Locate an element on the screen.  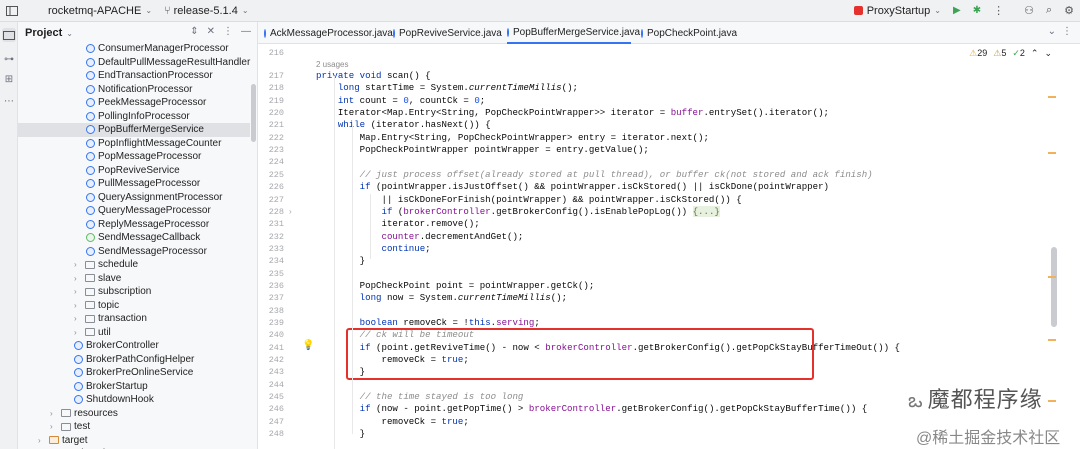
tree-item: ReplyMessageProcessor is located at coordinates (134, 225).